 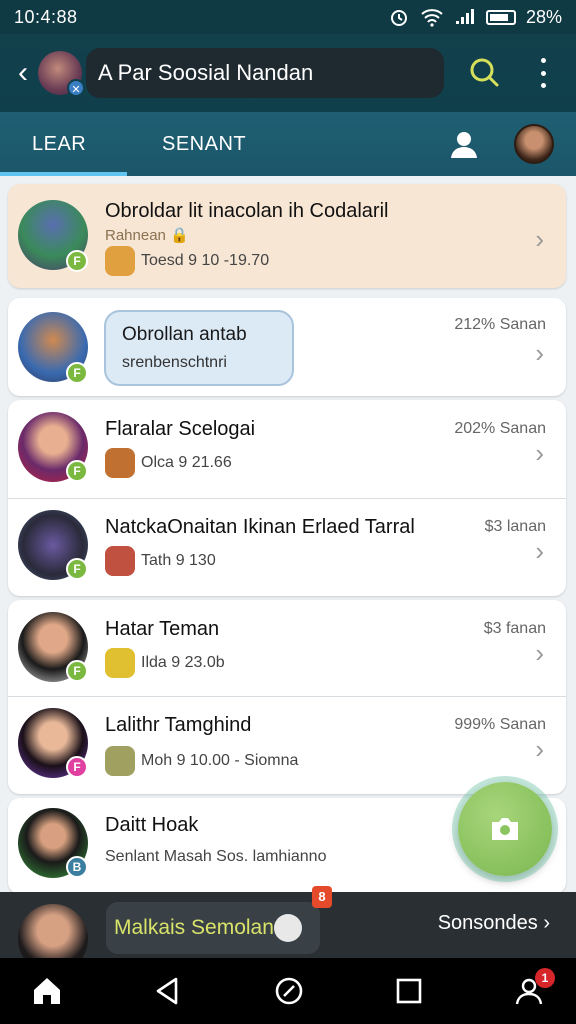 What do you see at coordinates (543, 73) in the screenshot?
I see `more-options-icon` at bounding box center [543, 73].